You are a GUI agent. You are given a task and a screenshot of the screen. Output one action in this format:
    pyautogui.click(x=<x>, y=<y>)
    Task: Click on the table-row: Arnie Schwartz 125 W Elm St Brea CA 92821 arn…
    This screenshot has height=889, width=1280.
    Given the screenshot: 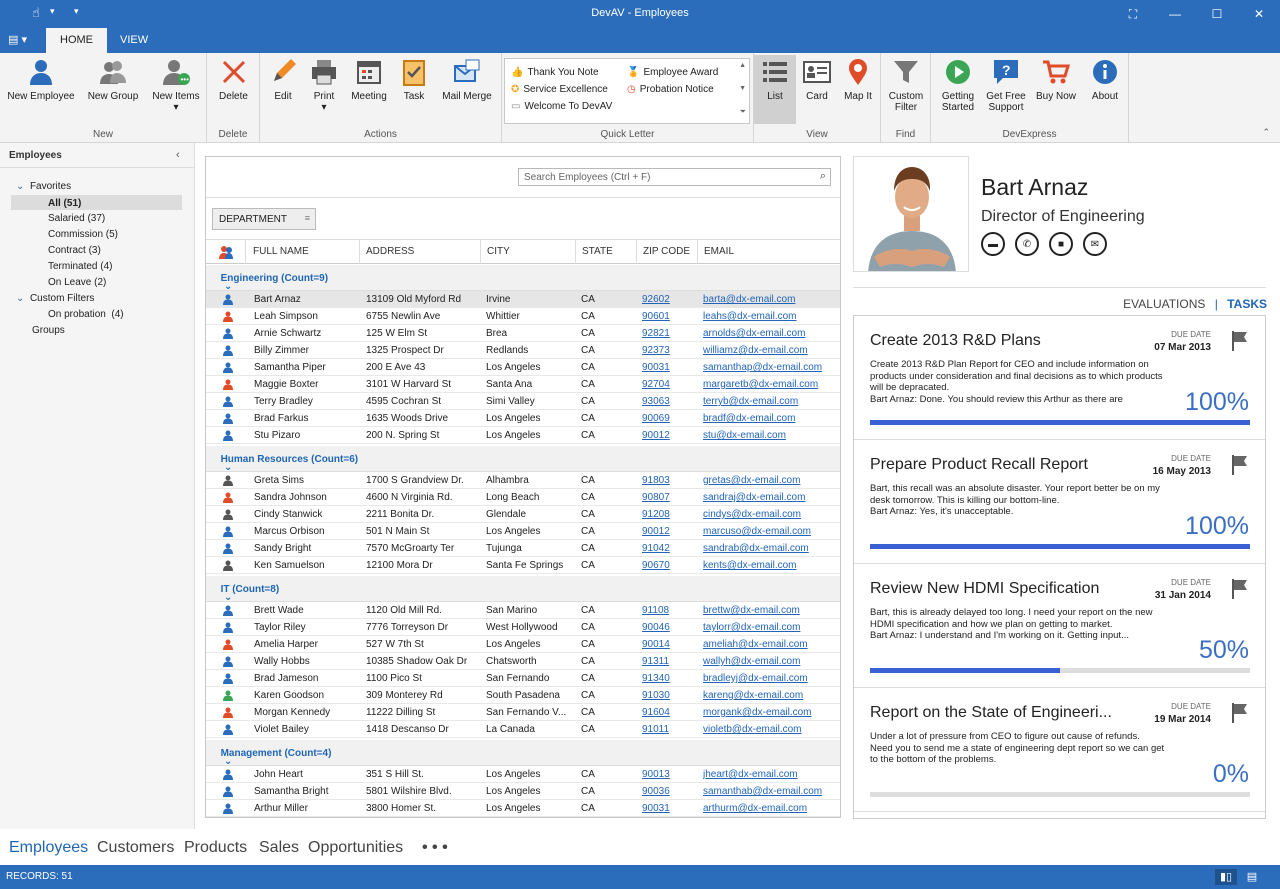 What is the action you would take?
    pyautogui.click(x=523, y=333)
    